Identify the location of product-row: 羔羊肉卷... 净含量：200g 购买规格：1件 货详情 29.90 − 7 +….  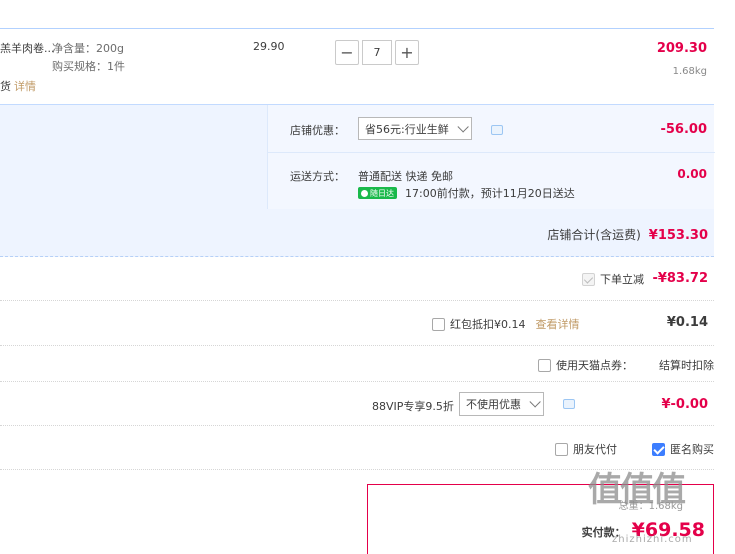
(357, 66).